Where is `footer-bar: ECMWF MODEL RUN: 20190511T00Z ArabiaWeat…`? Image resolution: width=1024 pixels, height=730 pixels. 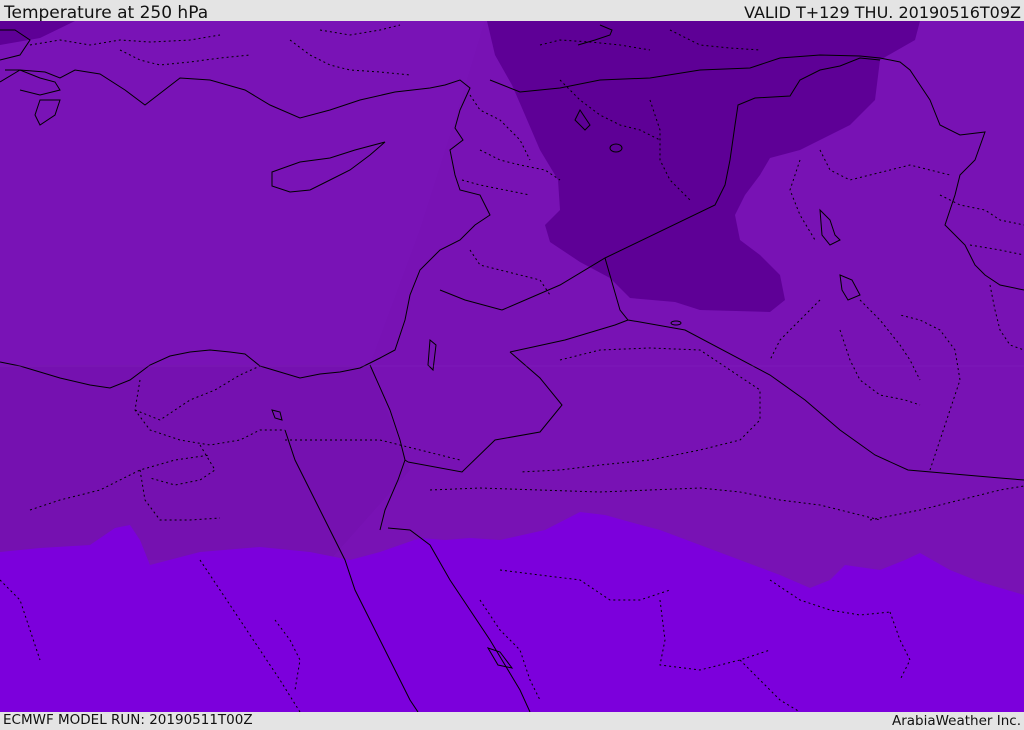
footer-bar: ECMWF MODEL RUN: 20190511T00Z ArabiaWeat… is located at coordinates (512, 720).